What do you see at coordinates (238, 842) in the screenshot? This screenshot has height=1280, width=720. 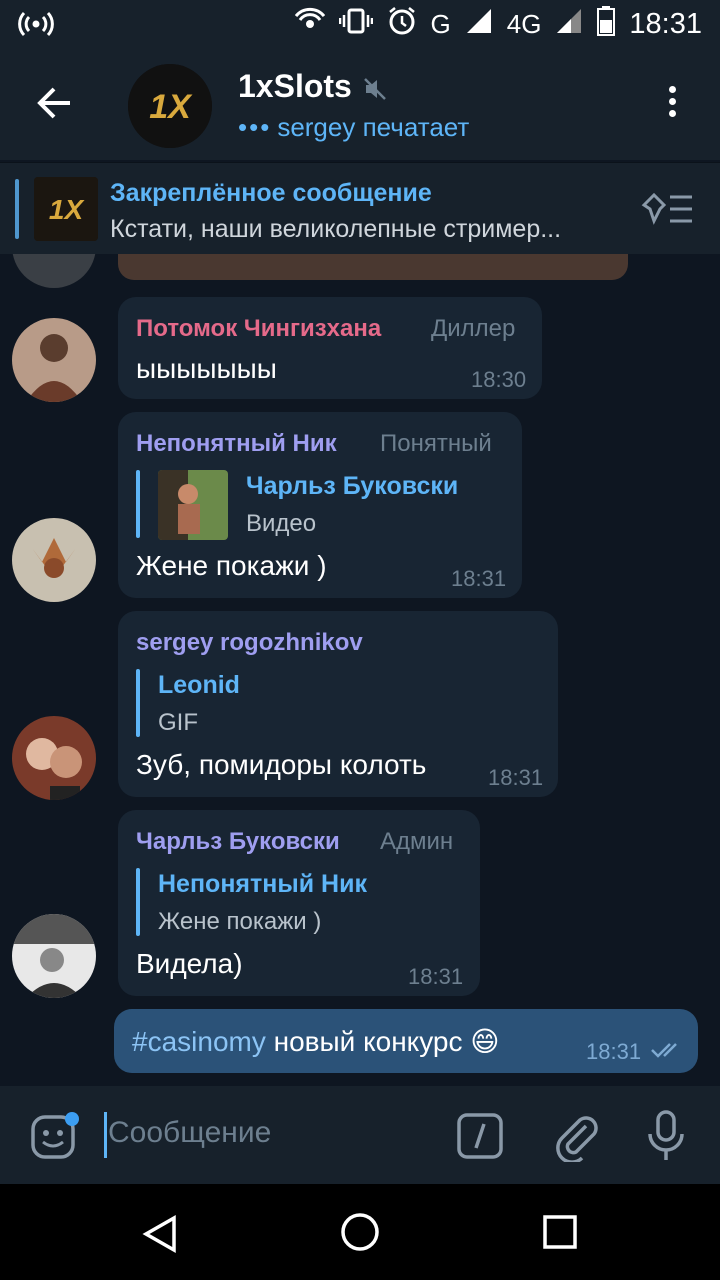 I see `sender-name: Чарльз Буковски` at bounding box center [238, 842].